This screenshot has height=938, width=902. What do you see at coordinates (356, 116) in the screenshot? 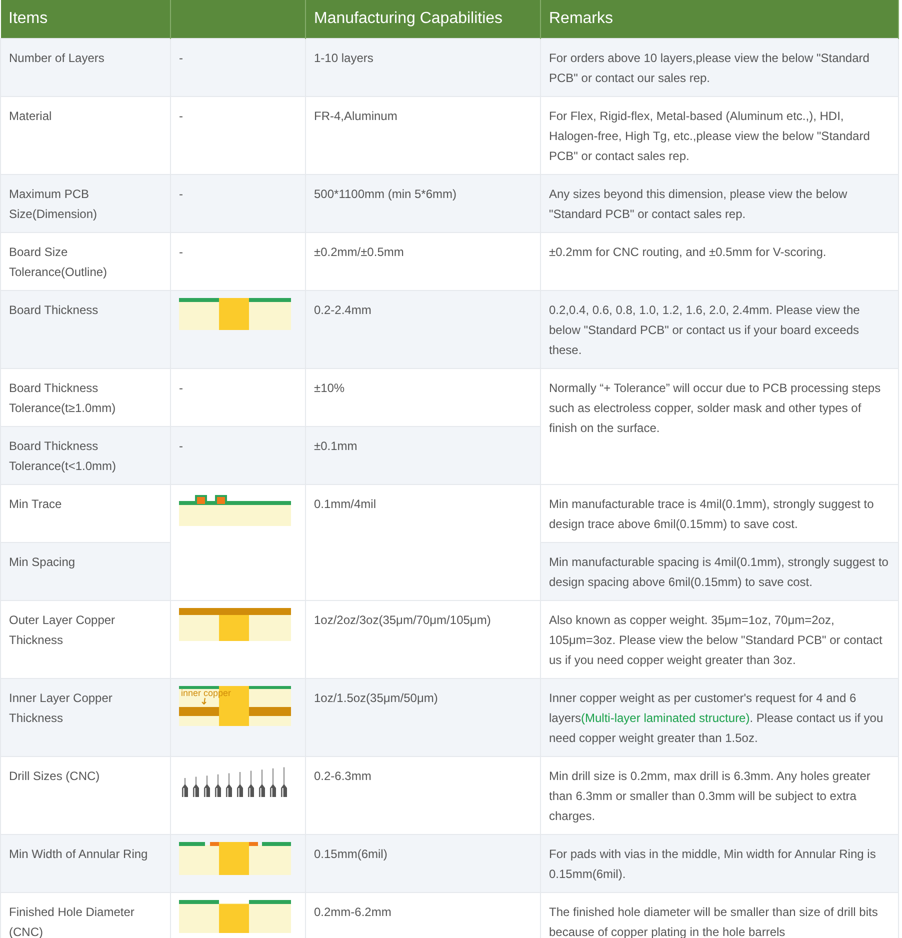
I see `capability-value: FR-4,Aluminum` at bounding box center [356, 116].